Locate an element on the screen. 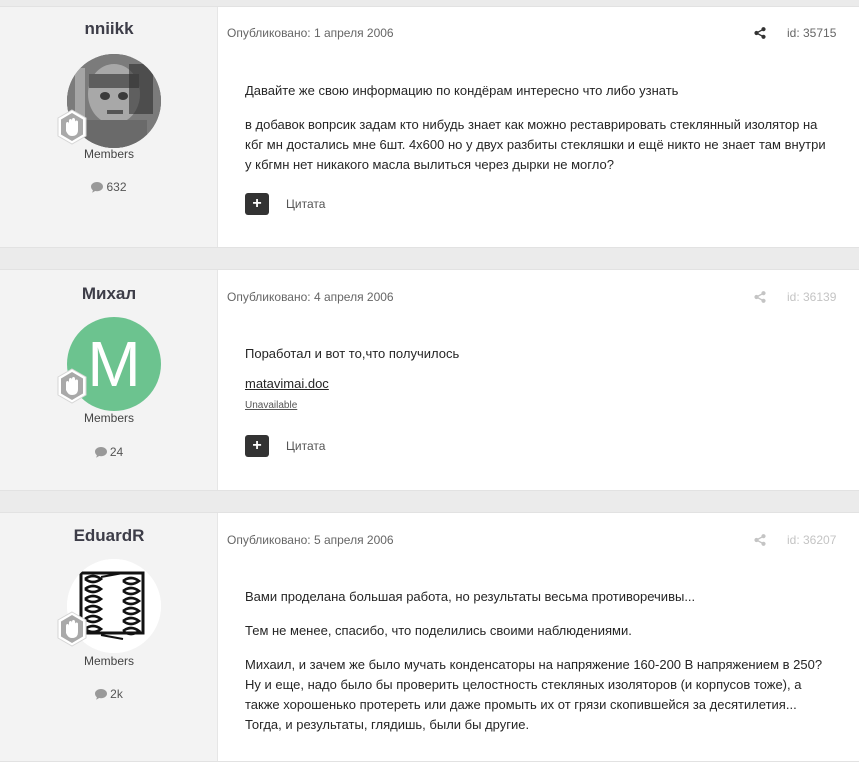 This screenshot has height=762, width=859. post-count: 24 is located at coordinates (109, 452).